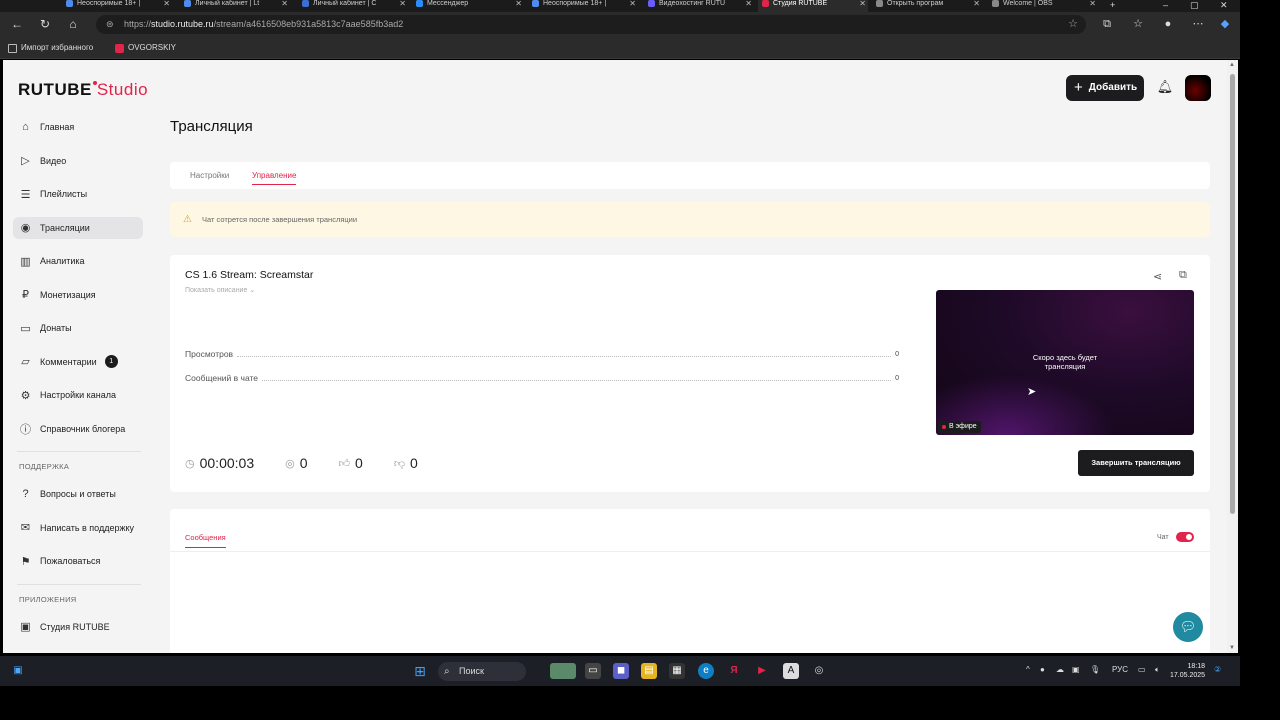  I want to click on sidebar-item-monetization: ₽ Монетизация, so click(78, 295).